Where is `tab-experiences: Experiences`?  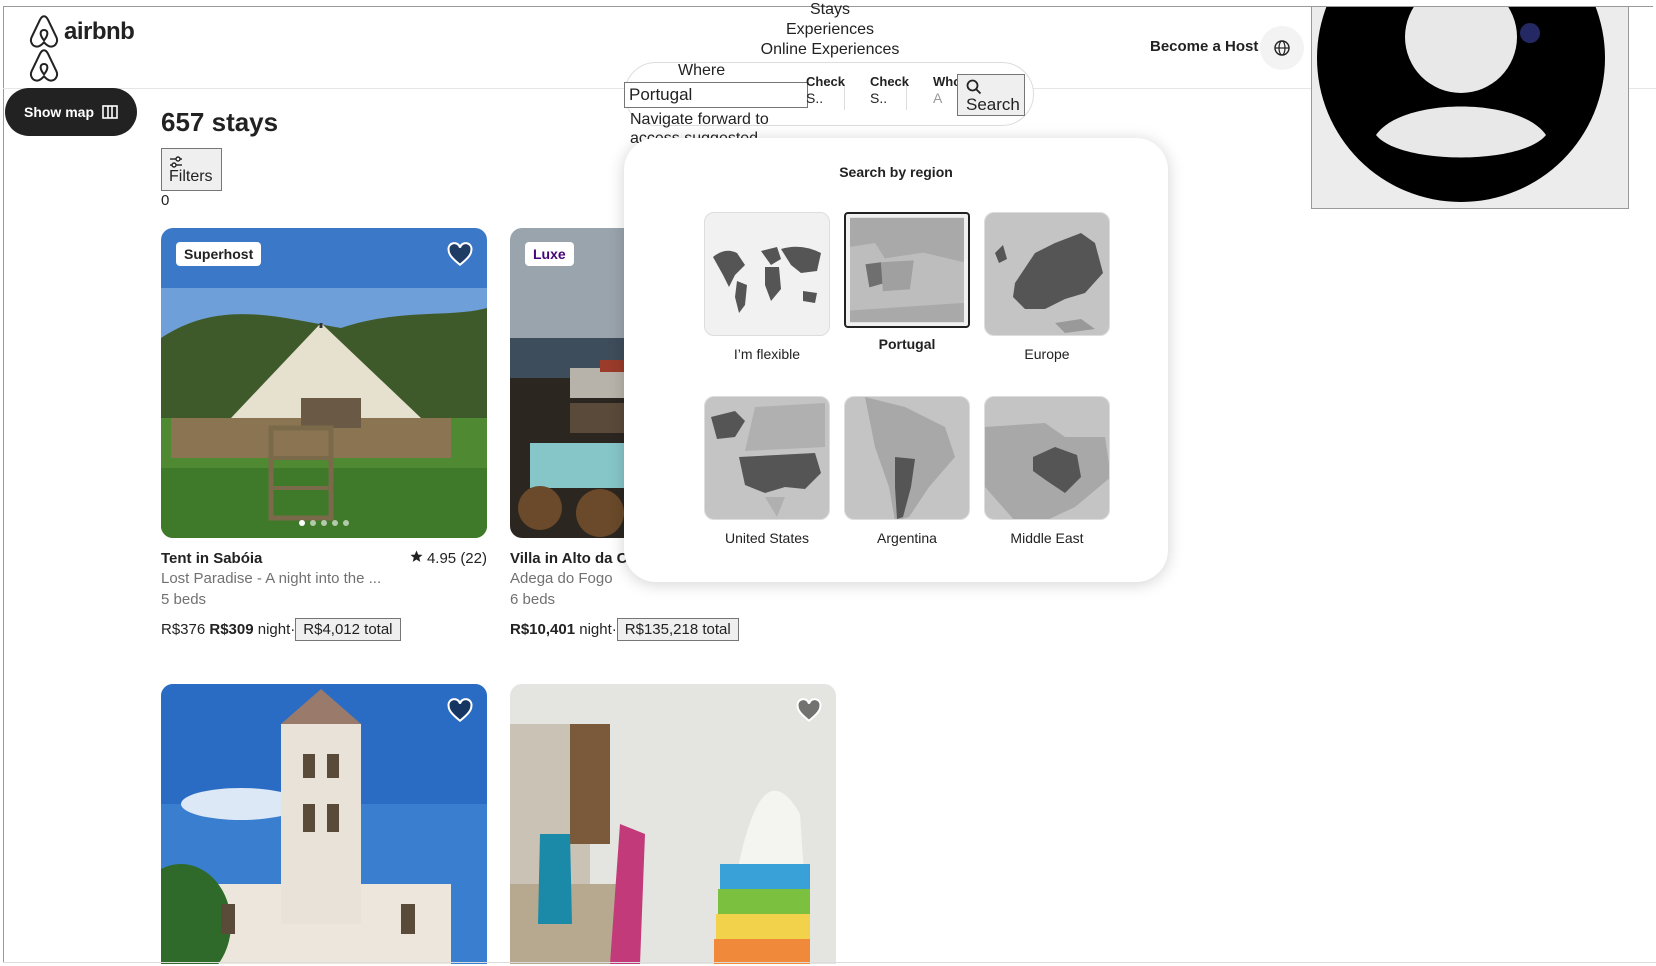
tab-experiences: Experiences is located at coordinates (830, 30).